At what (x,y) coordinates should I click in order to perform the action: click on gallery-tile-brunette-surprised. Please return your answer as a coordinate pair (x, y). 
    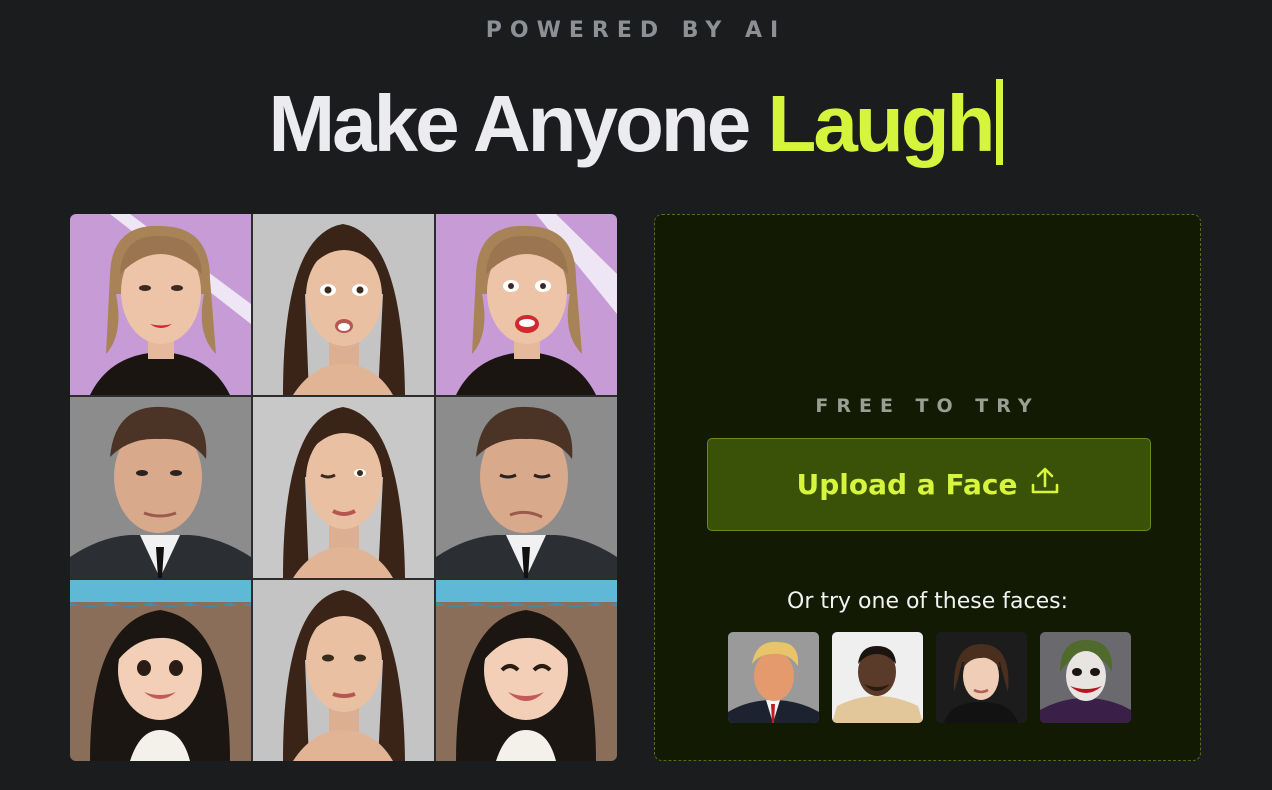
    Looking at the image, I should click on (343, 304).